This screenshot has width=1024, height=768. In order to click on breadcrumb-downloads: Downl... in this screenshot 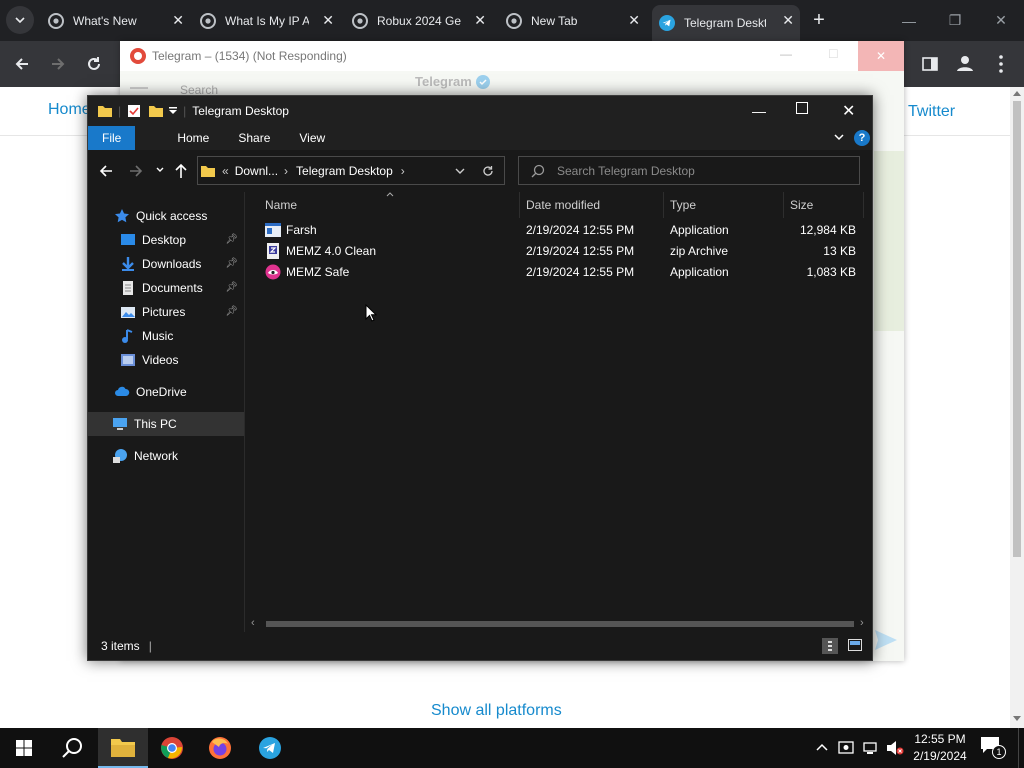, I will do `click(256, 171)`.